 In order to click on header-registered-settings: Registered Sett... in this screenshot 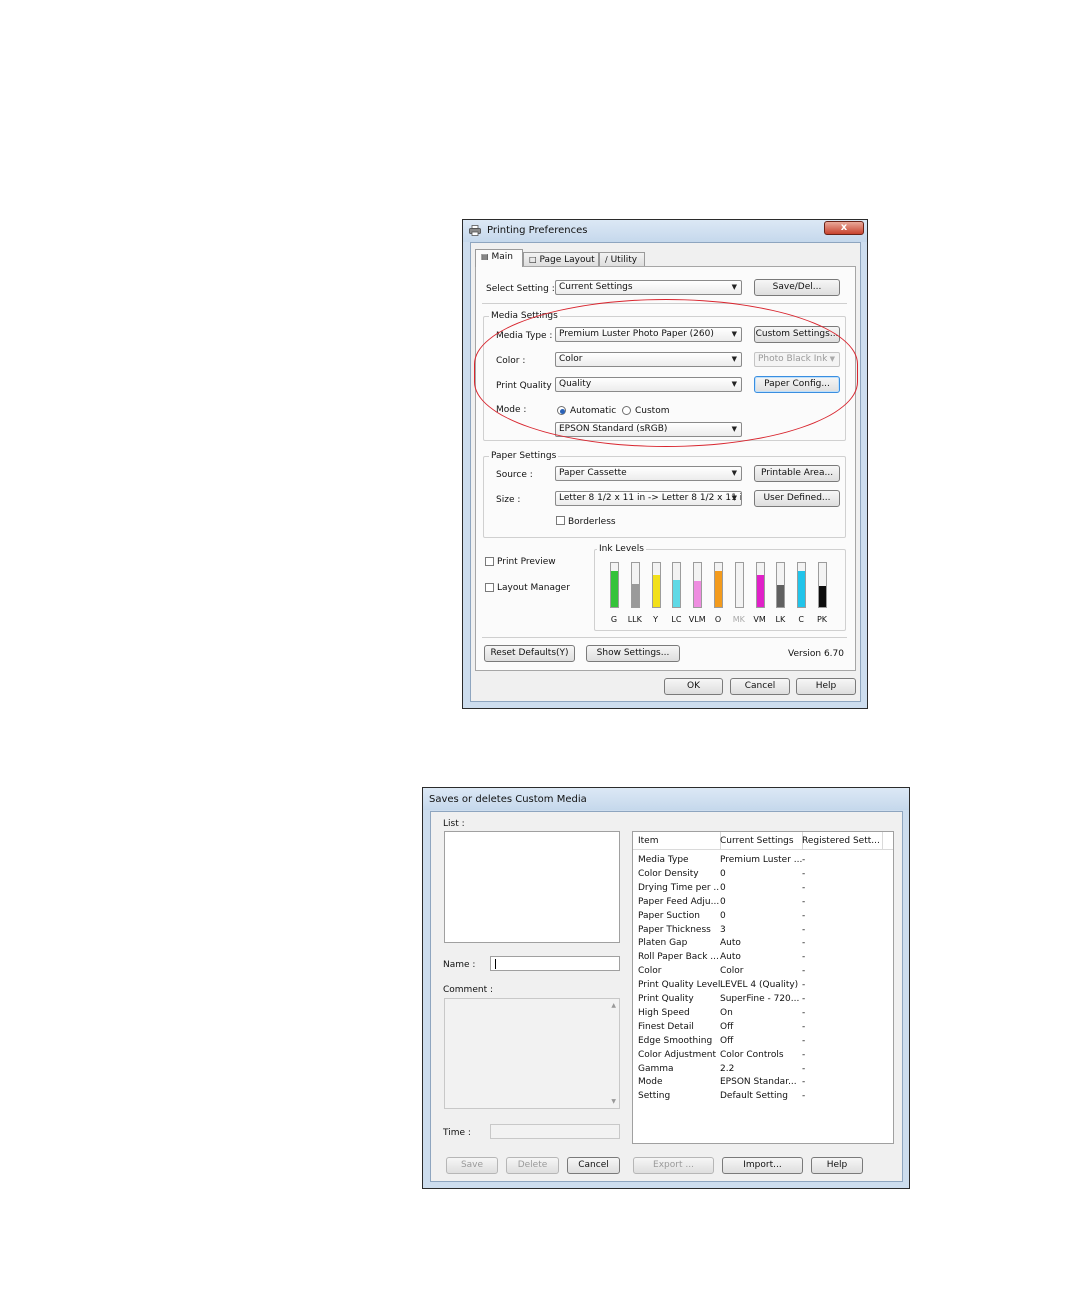, I will do `click(840, 841)`.